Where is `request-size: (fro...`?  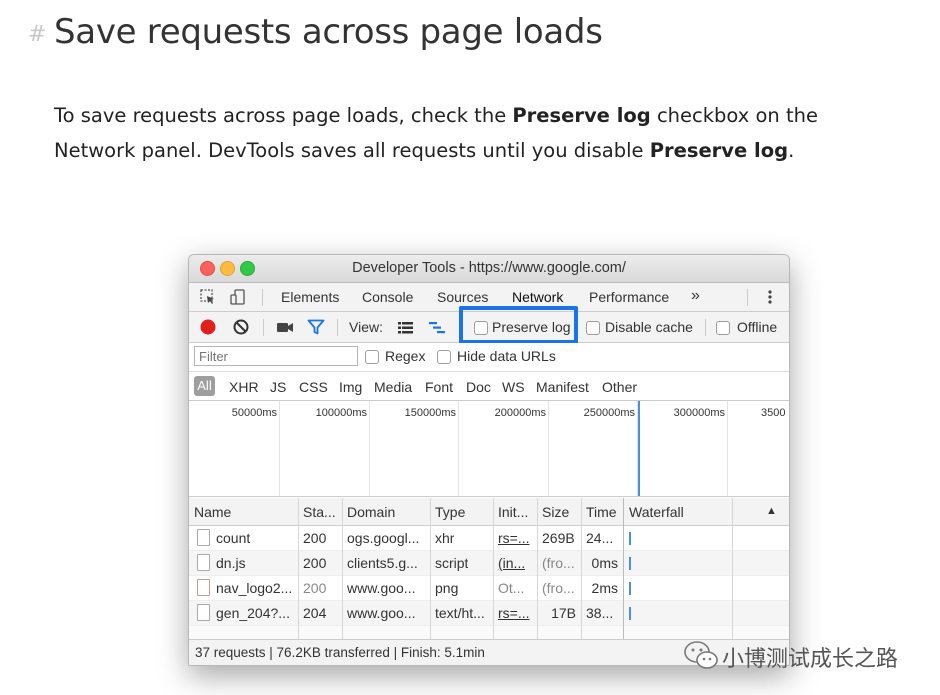
request-size: (fro... is located at coordinates (558, 588).